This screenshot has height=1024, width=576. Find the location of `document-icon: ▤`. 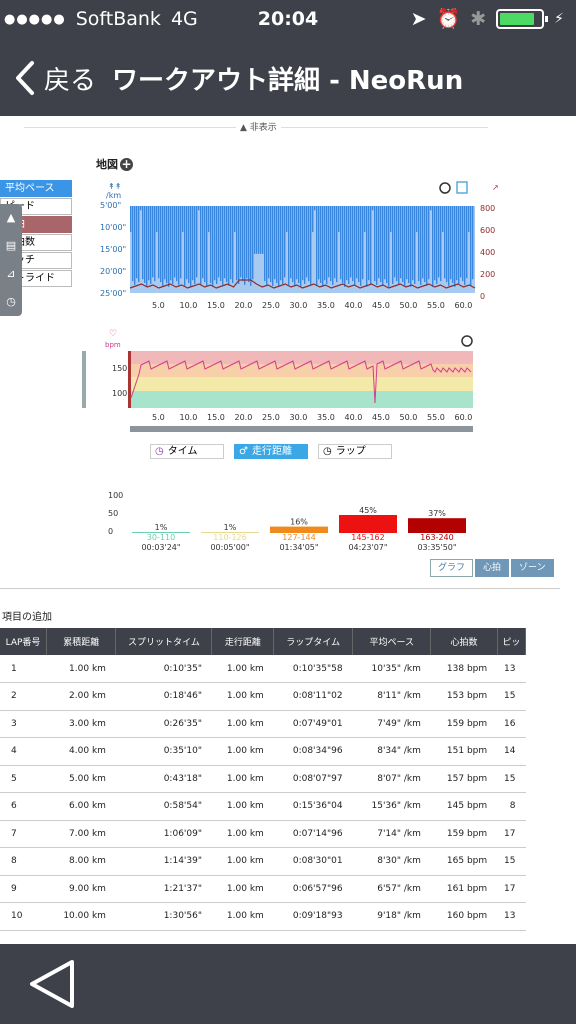

document-icon: ▤ is located at coordinates (11, 246).